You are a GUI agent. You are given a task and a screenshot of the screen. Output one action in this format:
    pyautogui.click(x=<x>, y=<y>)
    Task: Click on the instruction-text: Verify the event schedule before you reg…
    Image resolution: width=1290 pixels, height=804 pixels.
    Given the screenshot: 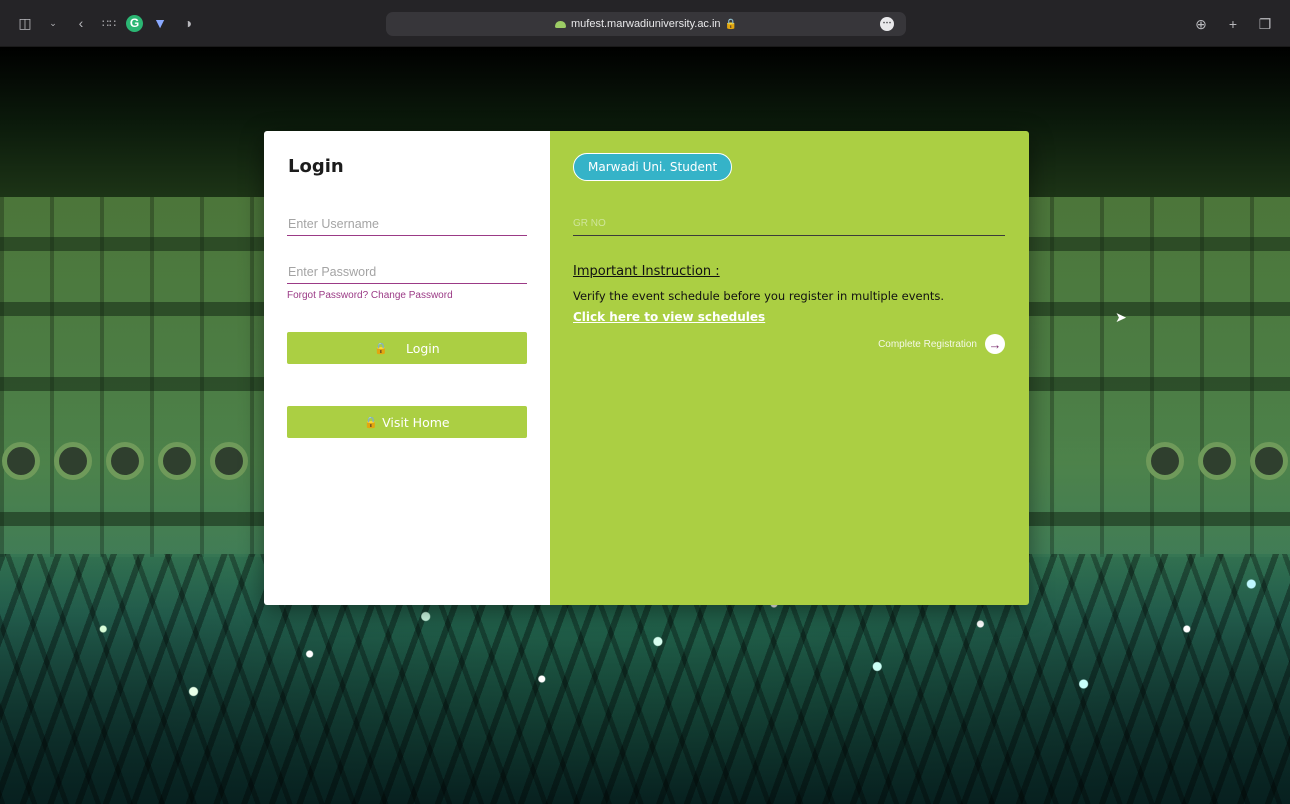 What is the action you would take?
    pyautogui.click(x=759, y=296)
    